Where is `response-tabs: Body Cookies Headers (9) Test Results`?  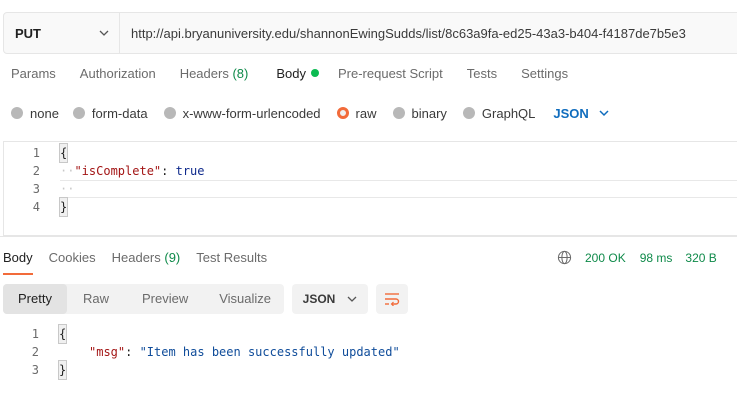
response-tabs: Body Cookies Headers (9) Test Results is located at coordinates (133, 263).